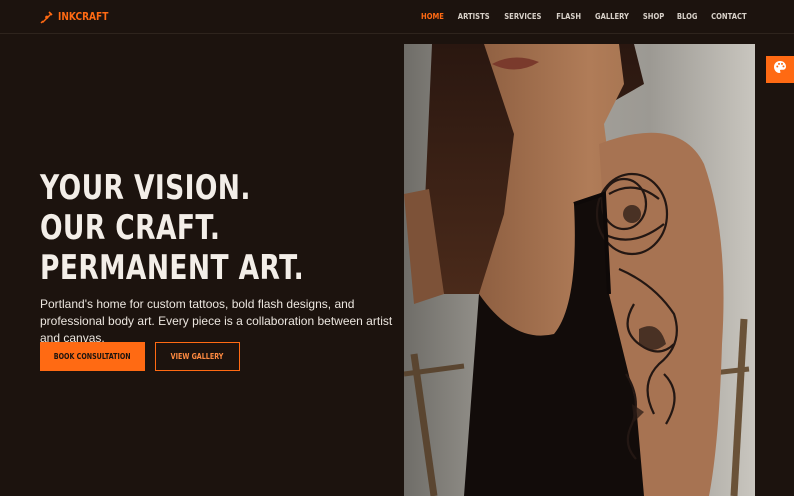 Image resolution: width=794 pixels, height=496 pixels. I want to click on palette-widget-button, so click(780, 69).